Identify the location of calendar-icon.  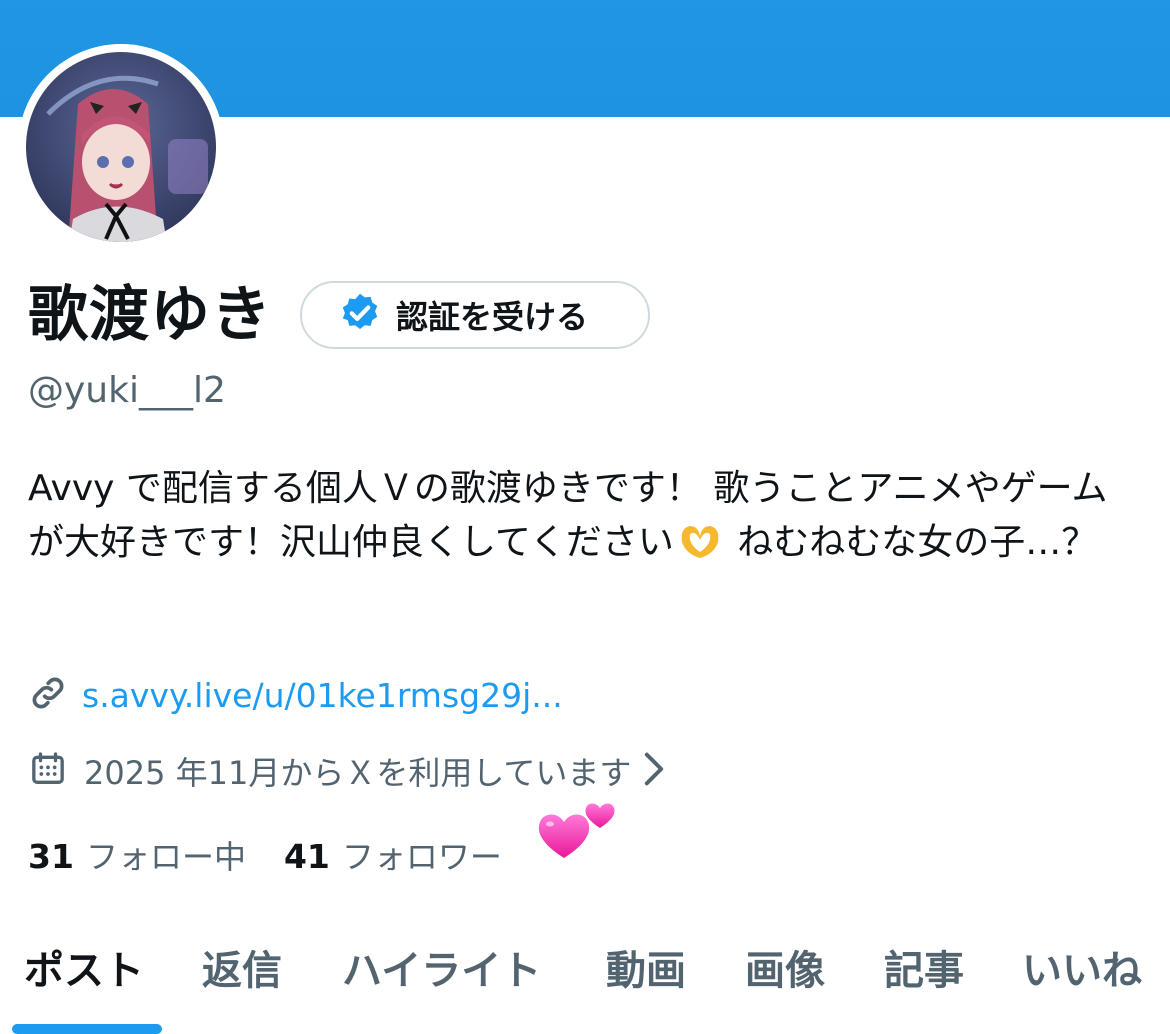
(48, 771).